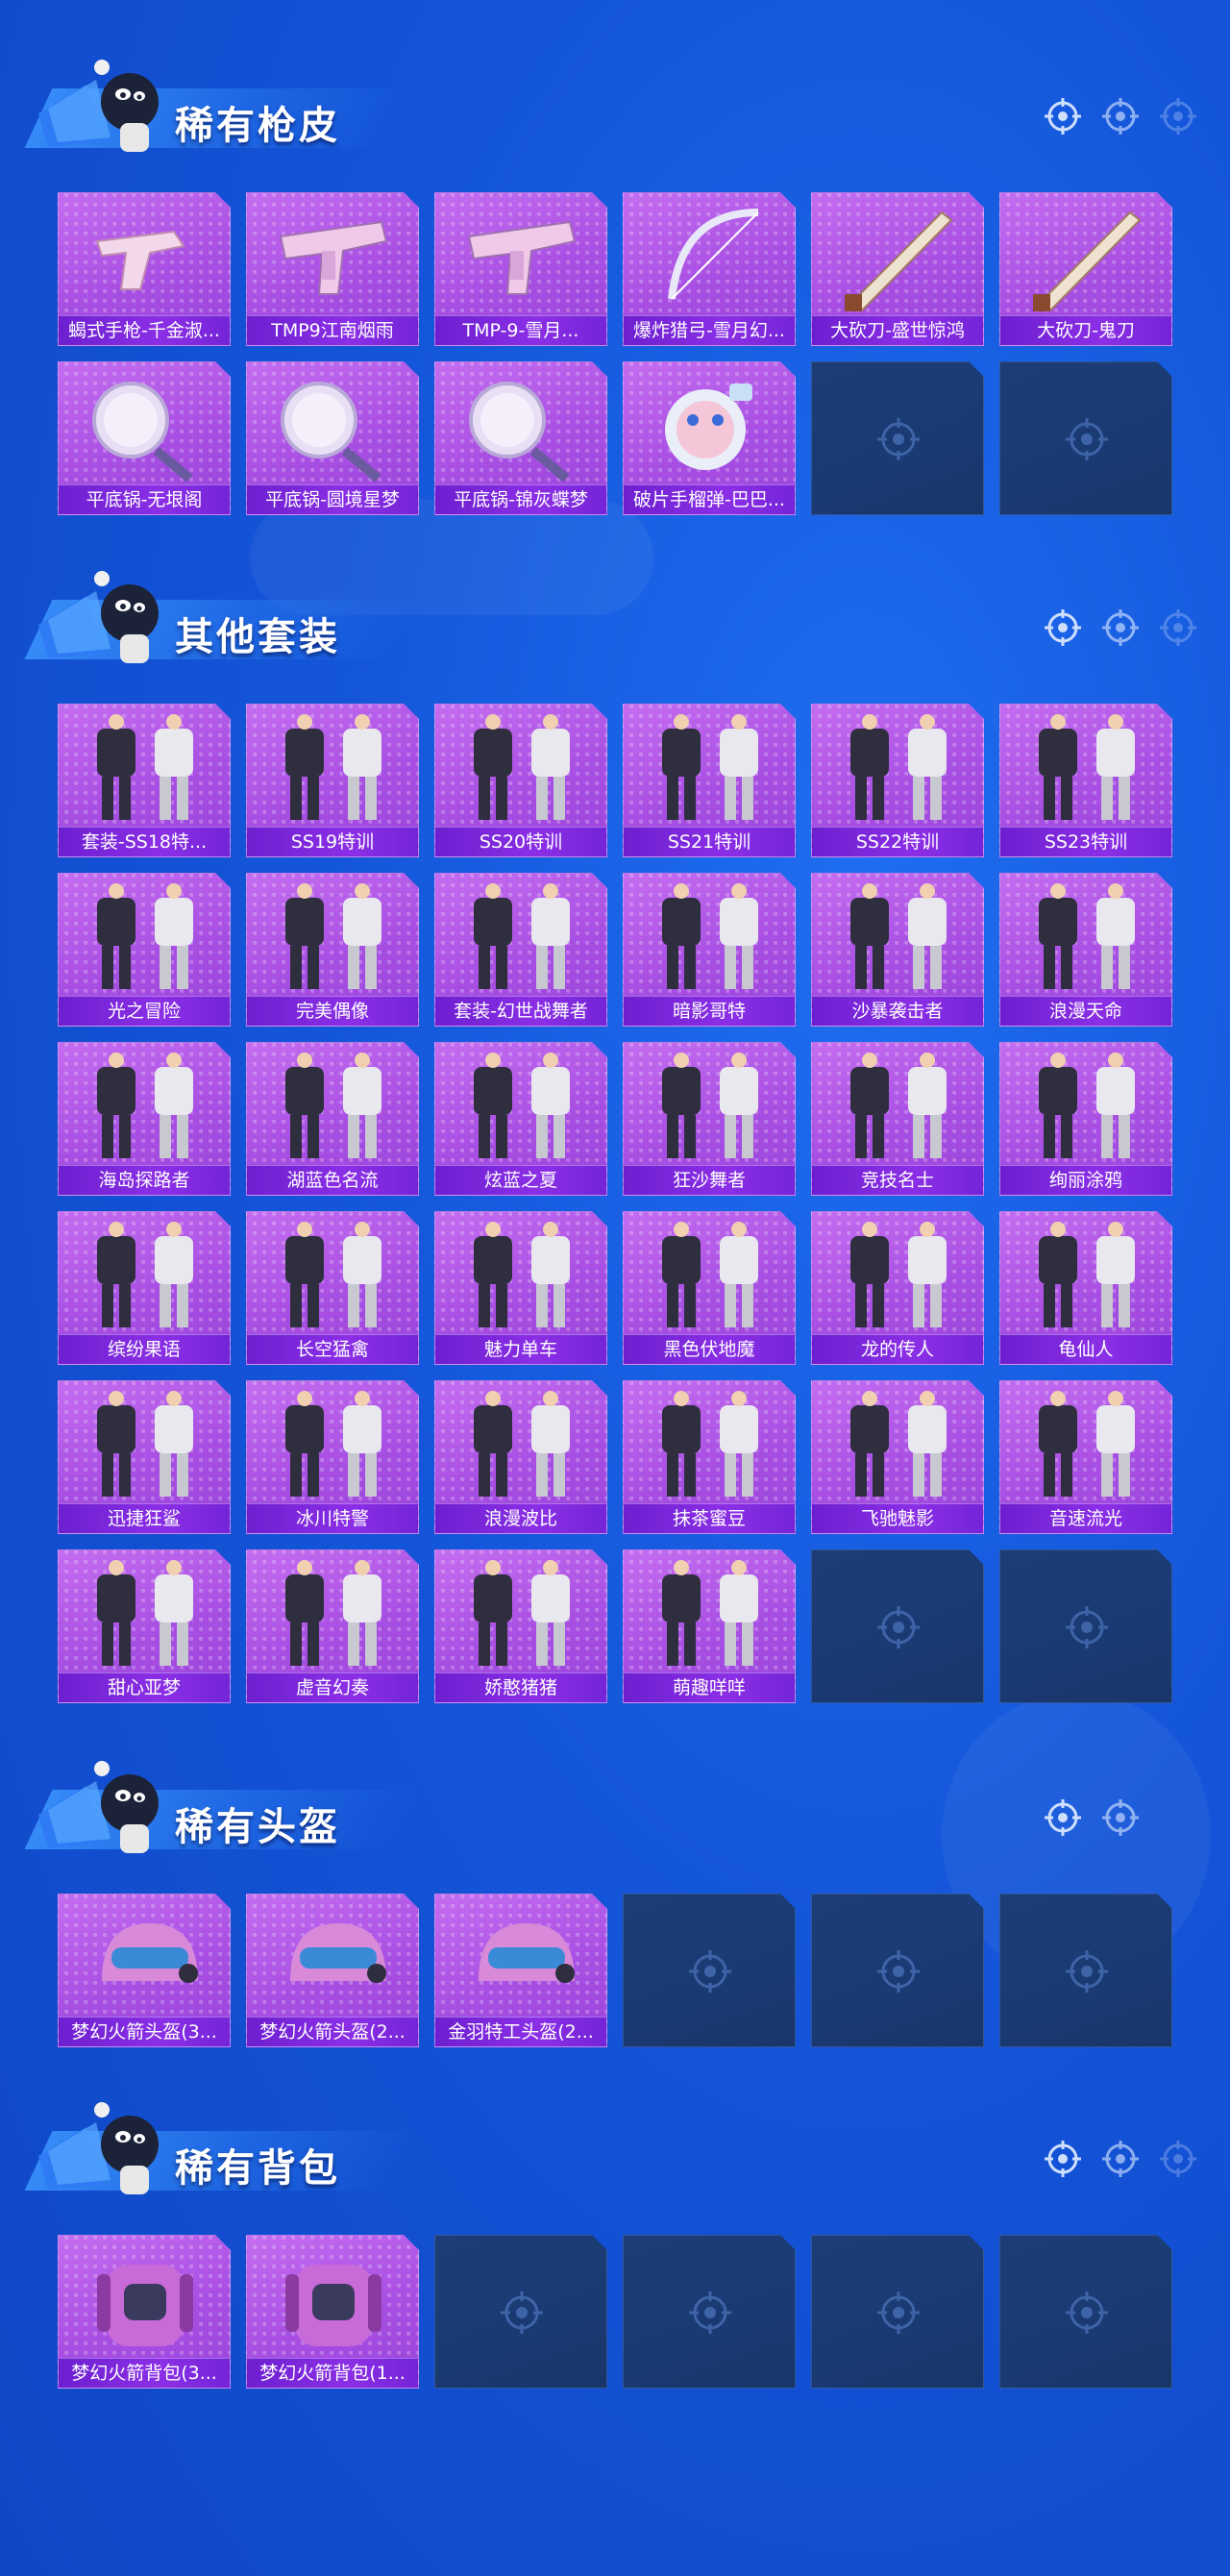 The height and width of the screenshot is (2576, 1230). Describe the element at coordinates (333, 1349) in the screenshot. I see `item-label: 长空猛禽` at that location.